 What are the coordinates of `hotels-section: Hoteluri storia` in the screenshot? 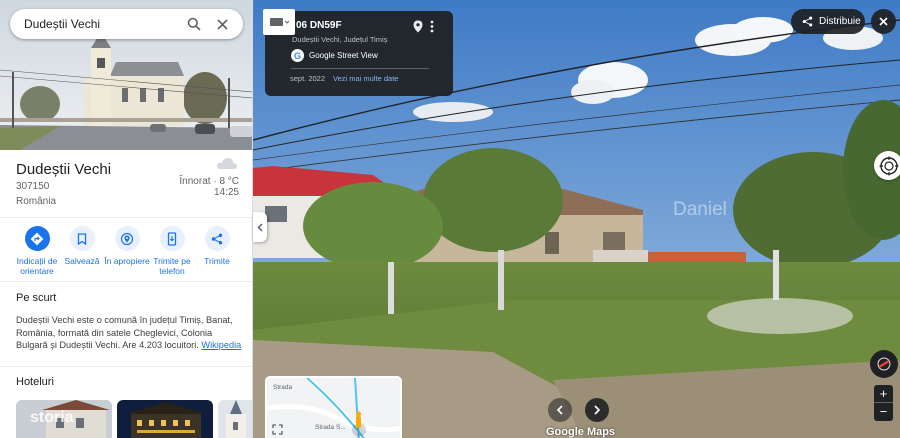 It's located at (126, 402).